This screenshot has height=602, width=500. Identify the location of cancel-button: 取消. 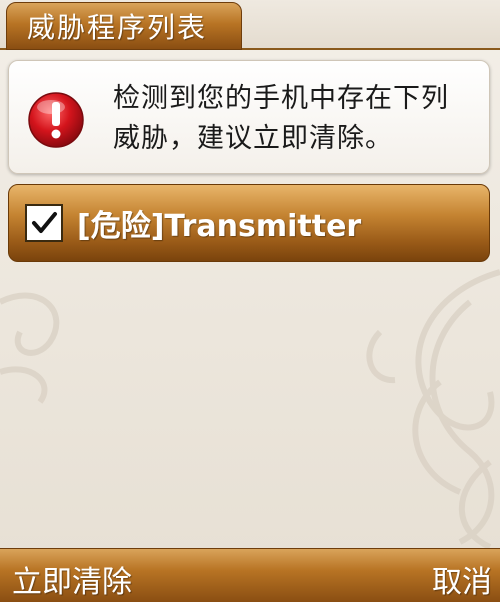
(462, 579).